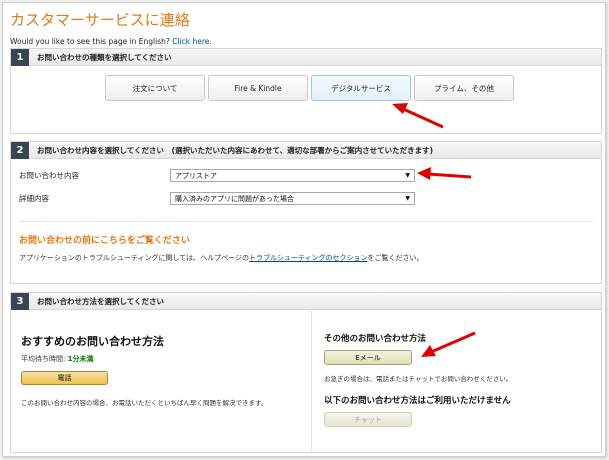 The width and height of the screenshot is (609, 460). Describe the element at coordinates (309, 88) in the screenshot. I see `contact-type-tabs: 注文について Fire & Kindle デジタルサービス プライム、その他` at that location.